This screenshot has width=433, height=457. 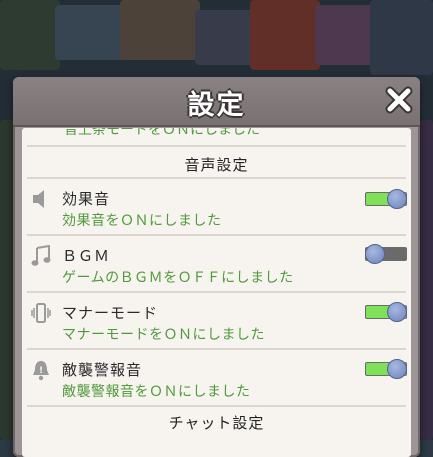 I want to click on section-chat-settings: チャット設定, so click(x=216, y=423).